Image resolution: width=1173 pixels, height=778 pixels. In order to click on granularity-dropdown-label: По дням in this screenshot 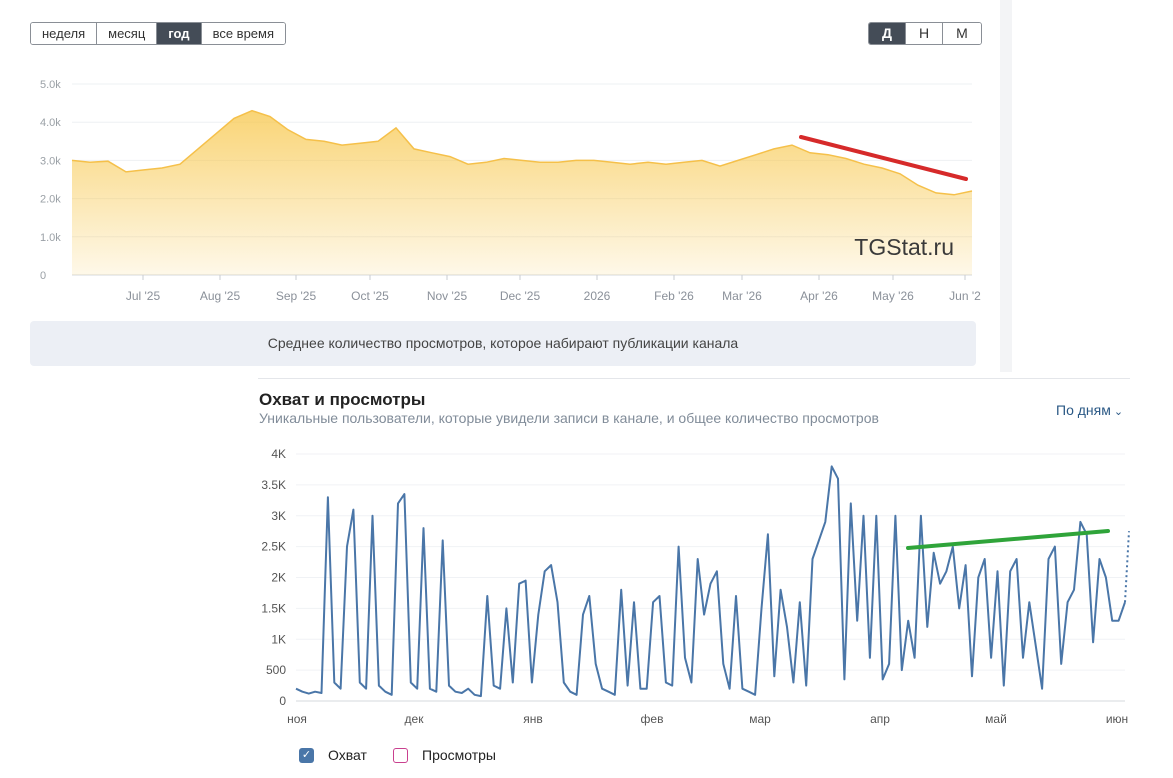, I will do `click(1083, 410)`.